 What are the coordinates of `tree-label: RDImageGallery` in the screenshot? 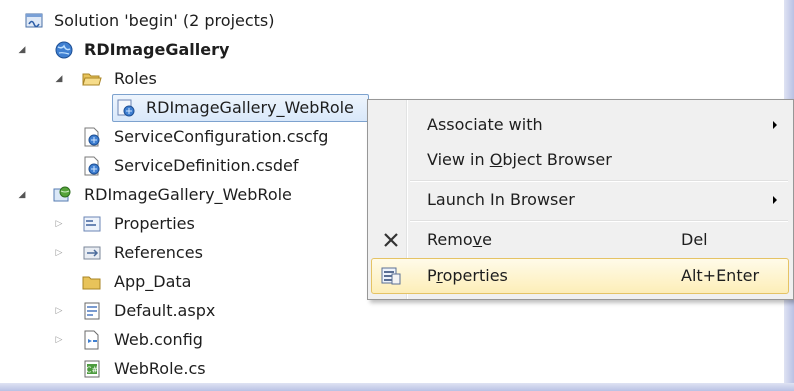 It's located at (157, 49).